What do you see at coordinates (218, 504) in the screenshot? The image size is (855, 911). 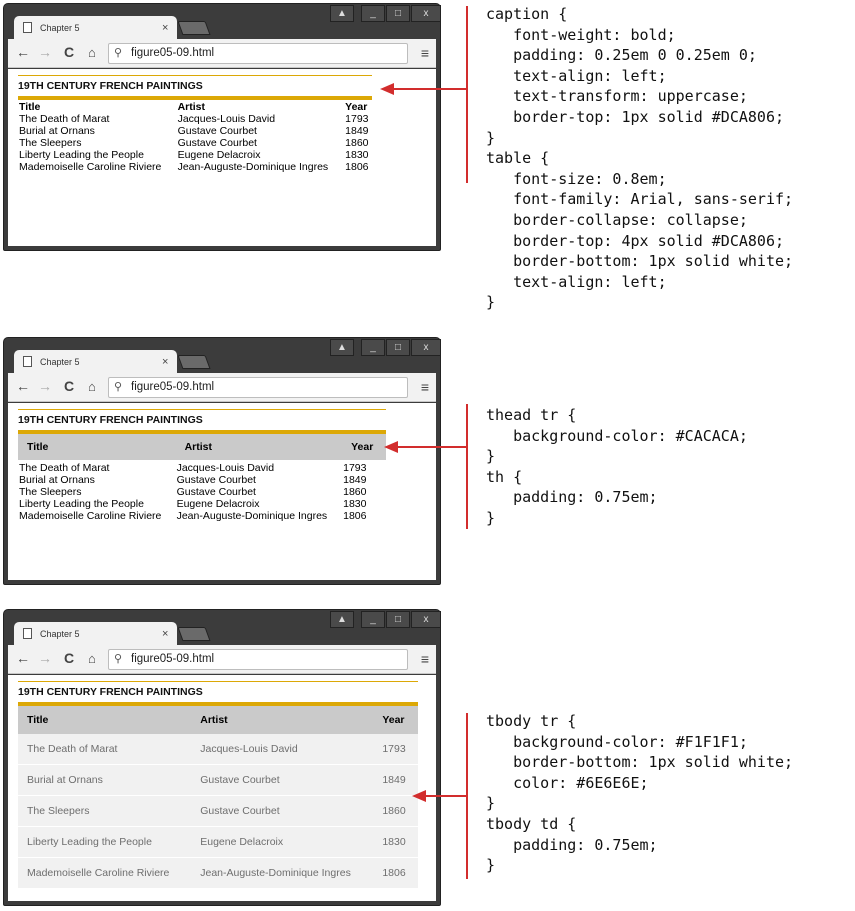 I see `cell-artist: Eugene Delacroix` at bounding box center [218, 504].